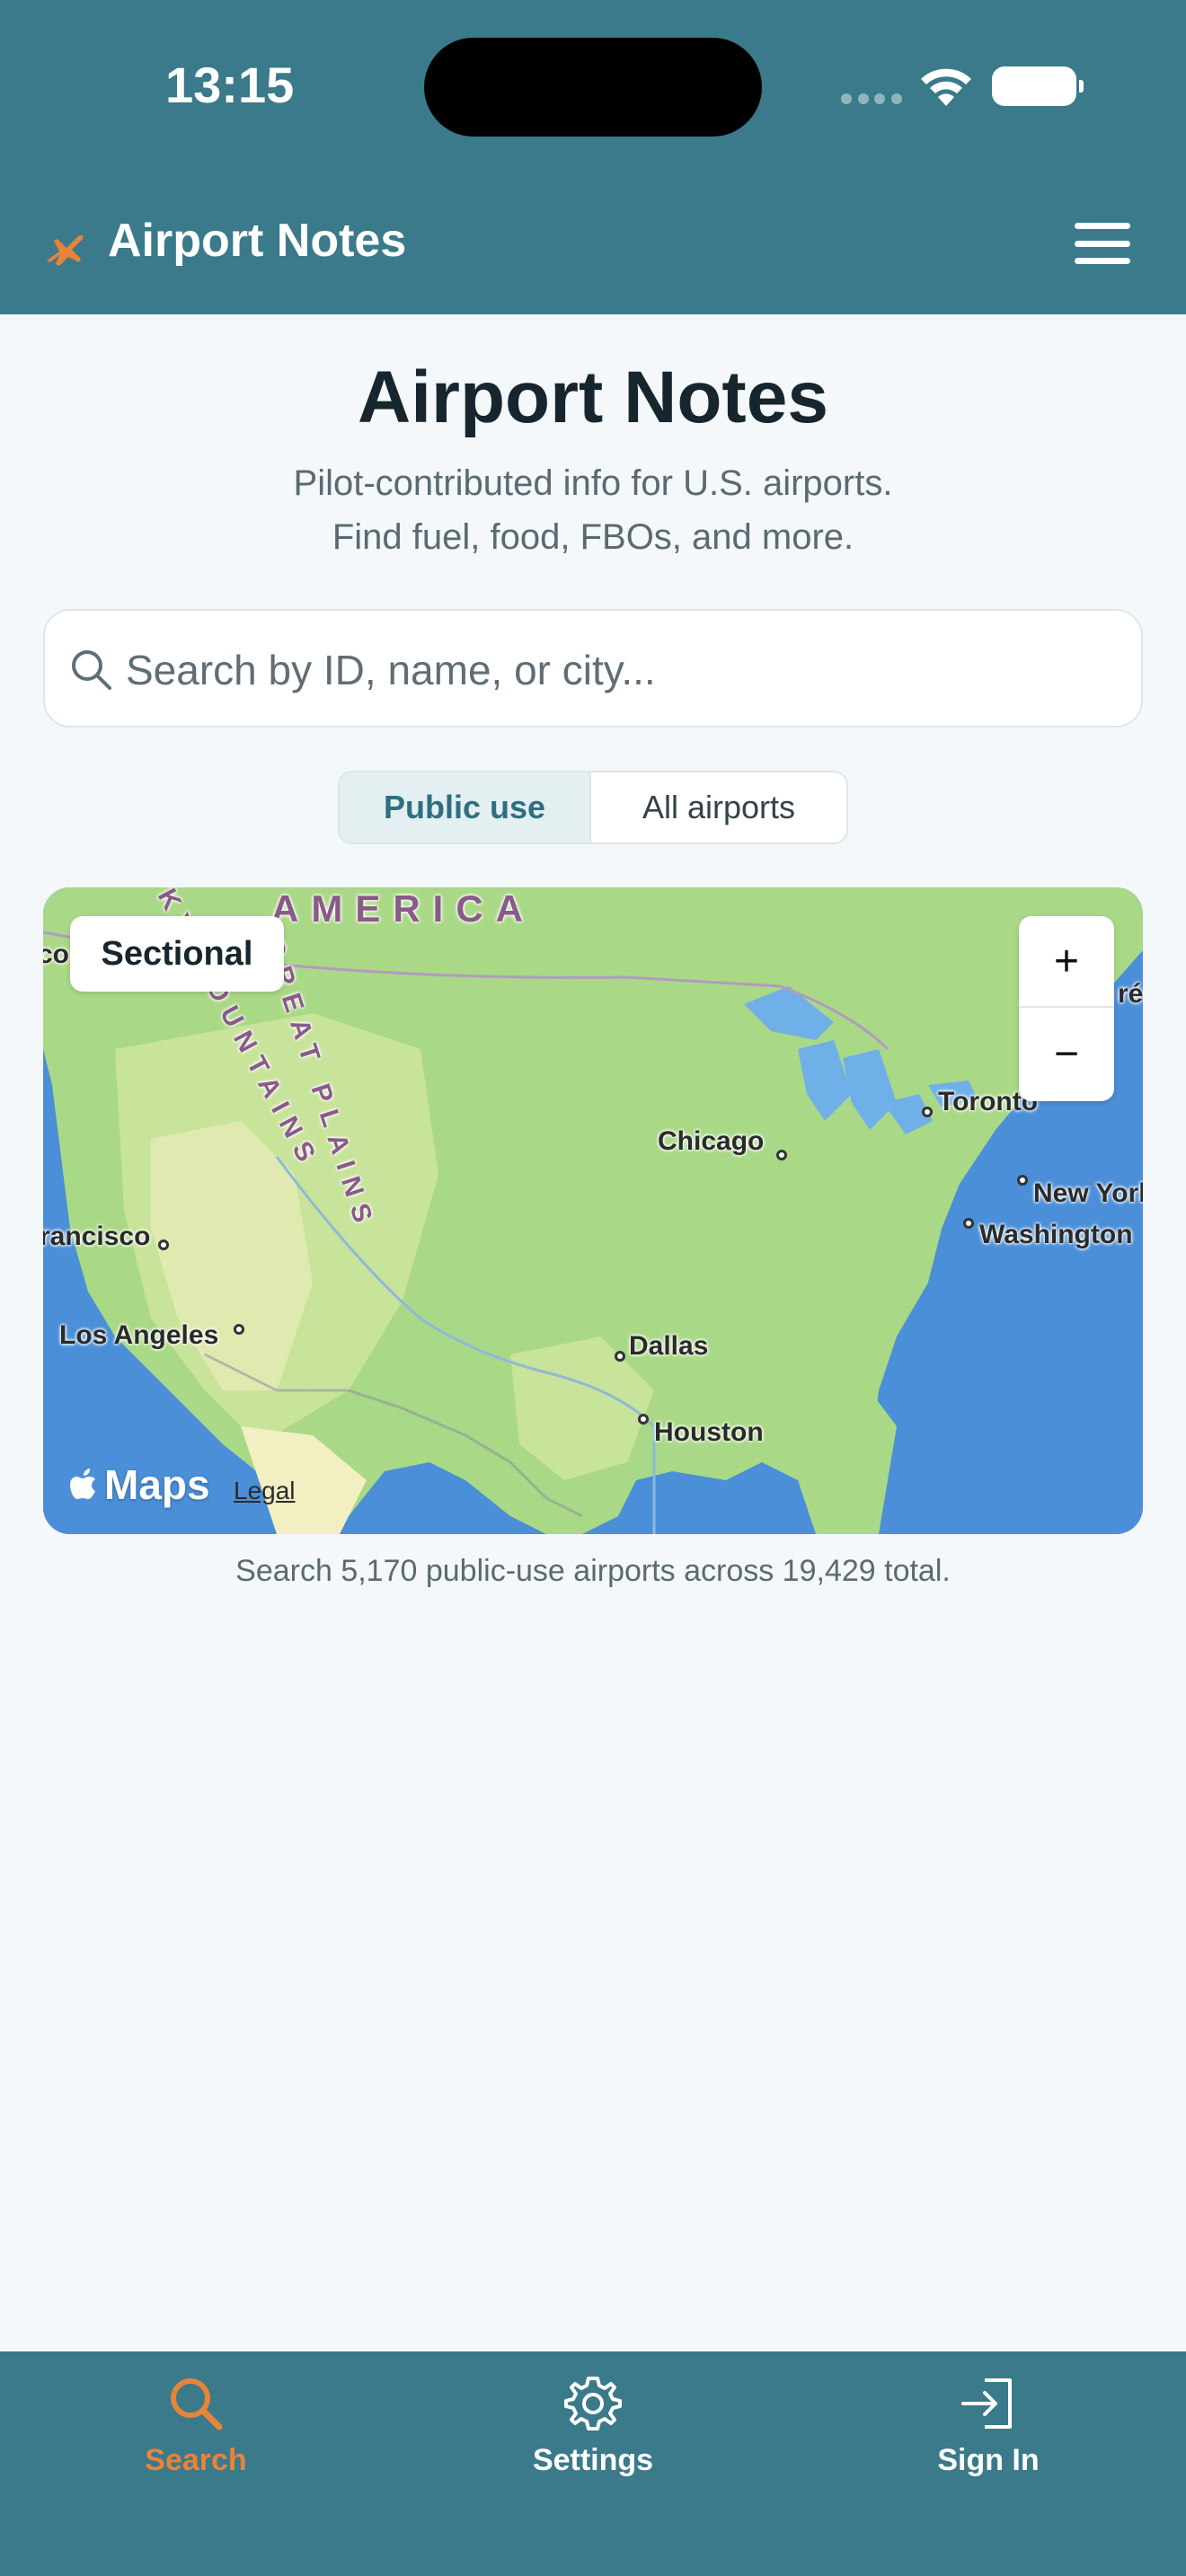 This screenshot has height=2576, width=1186. What do you see at coordinates (465, 807) in the screenshot?
I see `filter-public-use: Public use` at bounding box center [465, 807].